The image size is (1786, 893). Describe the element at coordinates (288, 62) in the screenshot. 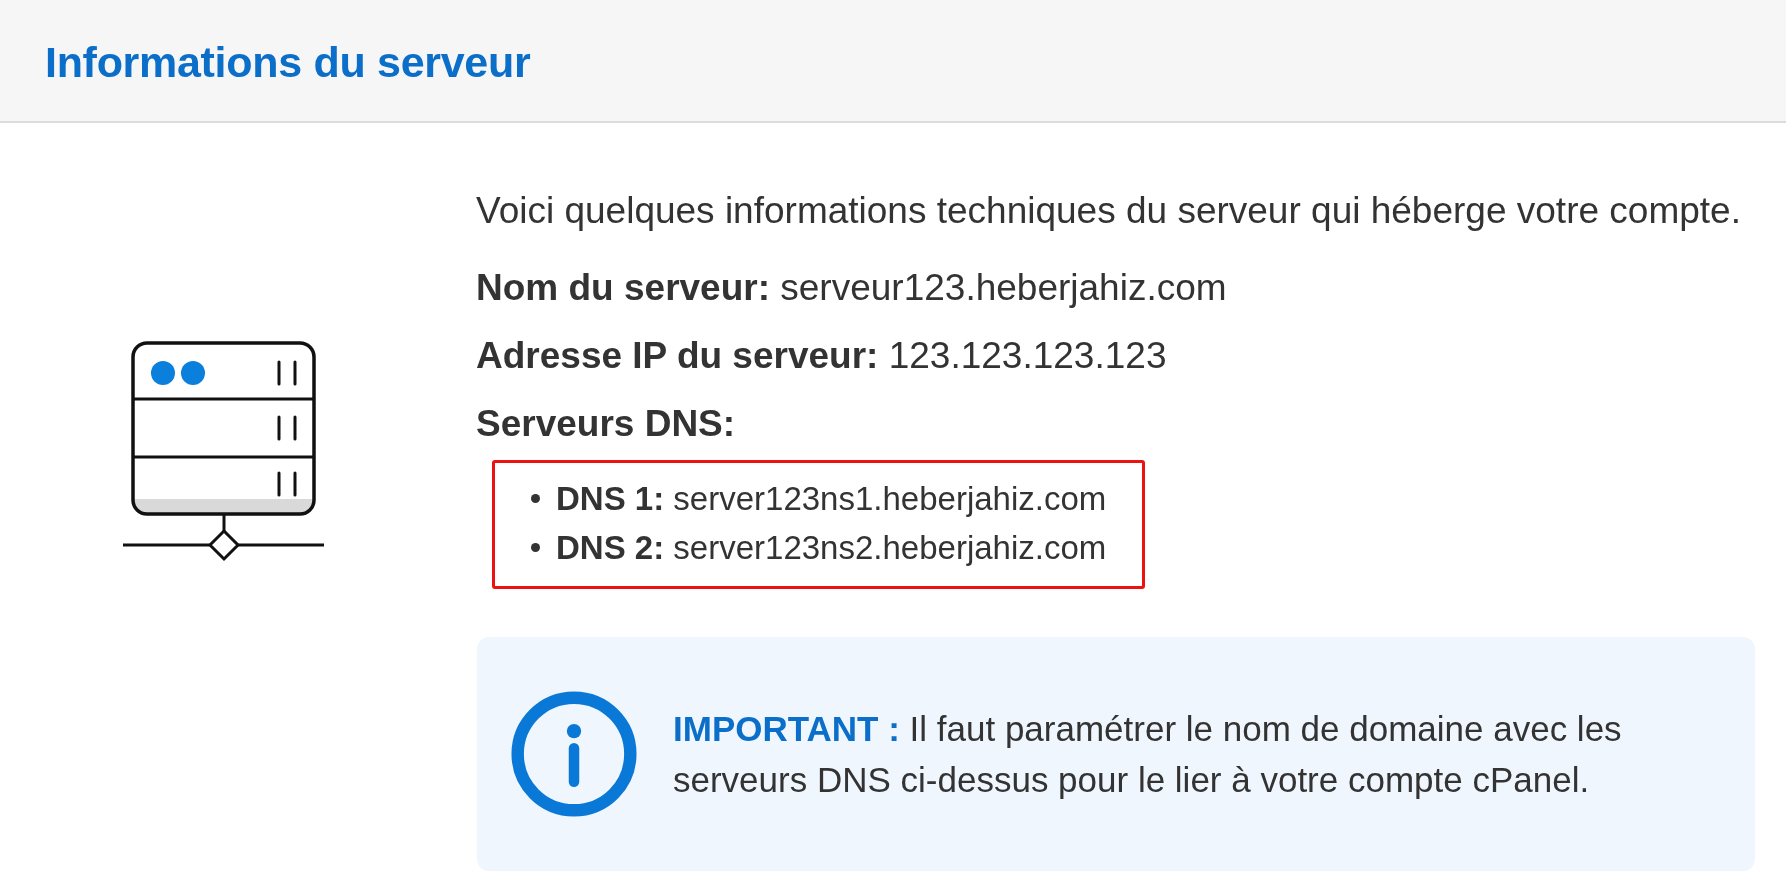

I see `page-title: Informations du serveur` at that location.